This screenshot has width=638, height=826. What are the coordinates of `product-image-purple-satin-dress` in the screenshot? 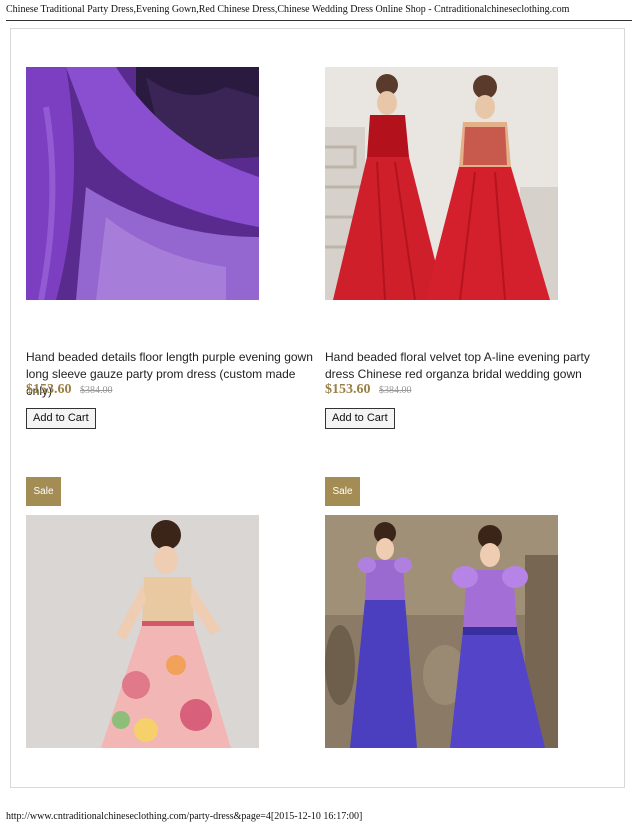 It's located at (441, 631).